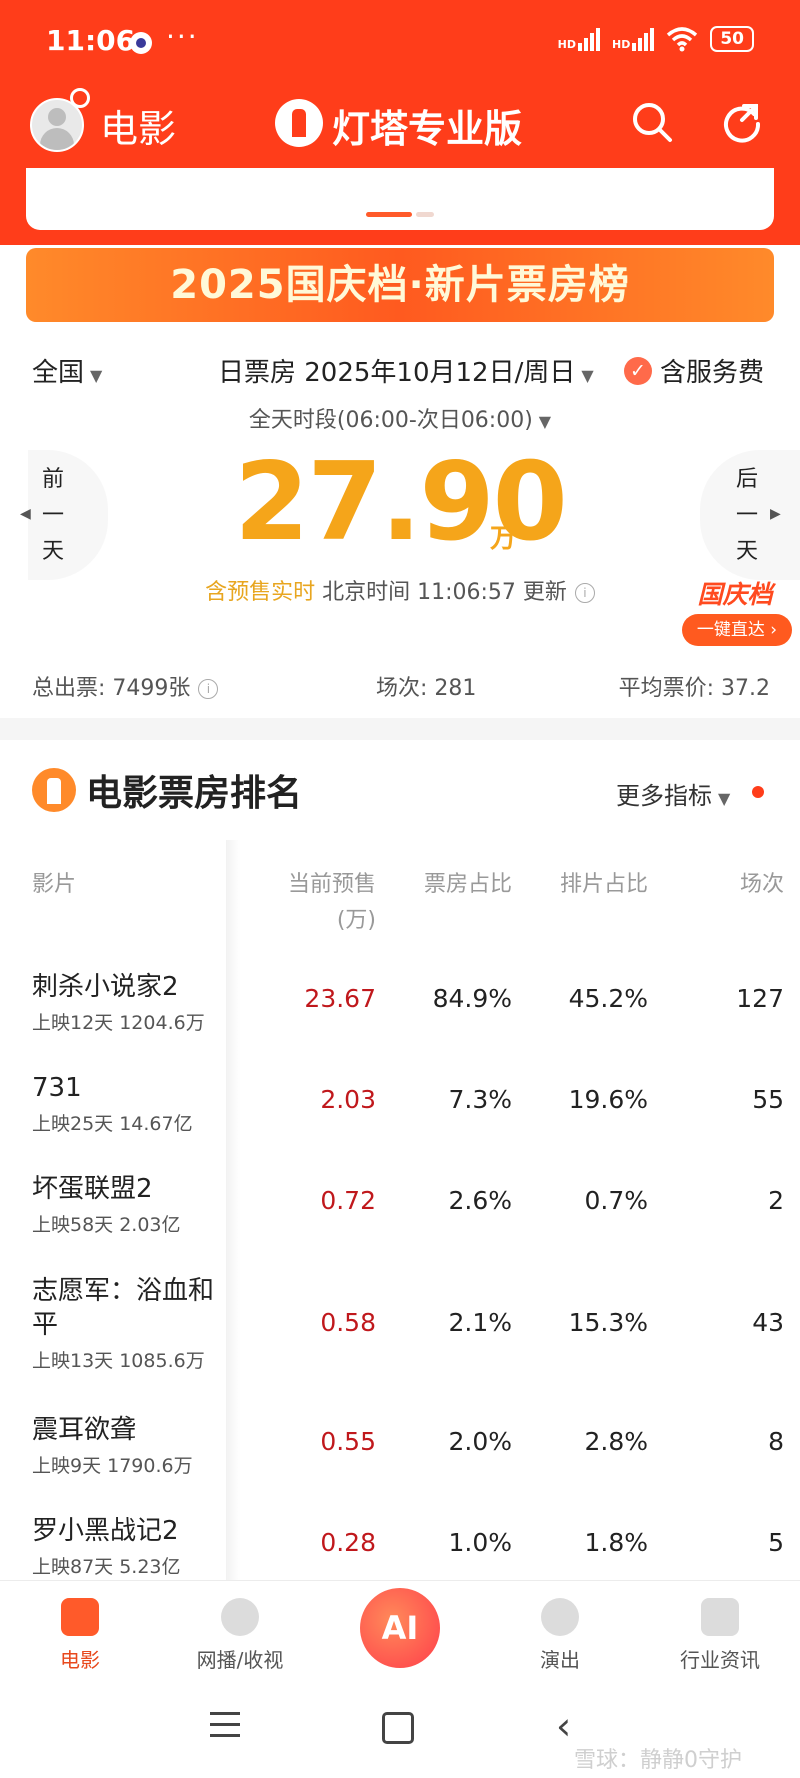  I want to click on column-header-film: 影片, so click(54, 884).